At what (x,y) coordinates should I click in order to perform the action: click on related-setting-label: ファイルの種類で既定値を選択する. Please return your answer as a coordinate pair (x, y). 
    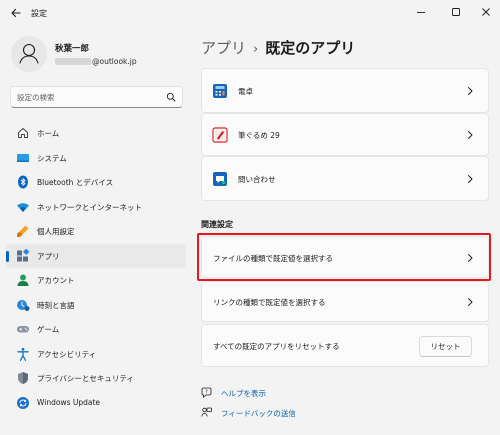
    Looking at the image, I should click on (273, 258).